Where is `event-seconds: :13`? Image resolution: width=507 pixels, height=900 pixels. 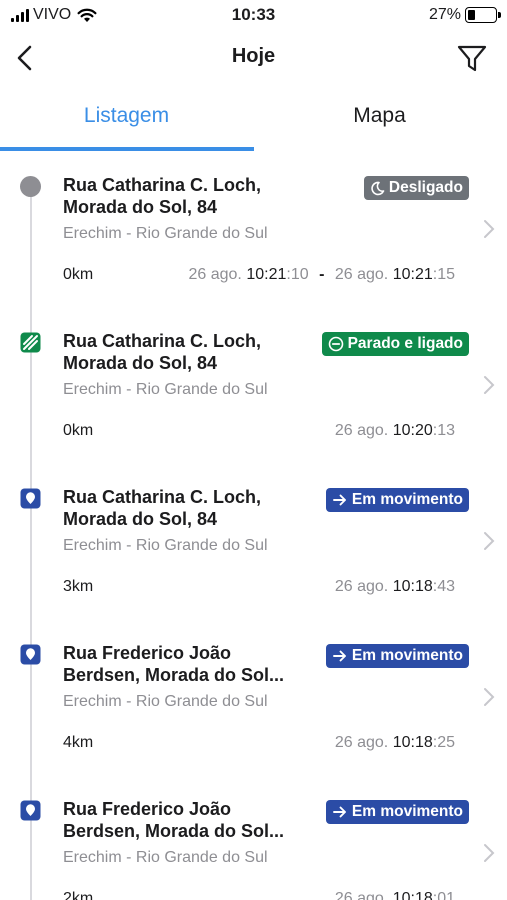 event-seconds: :13 is located at coordinates (443, 430).